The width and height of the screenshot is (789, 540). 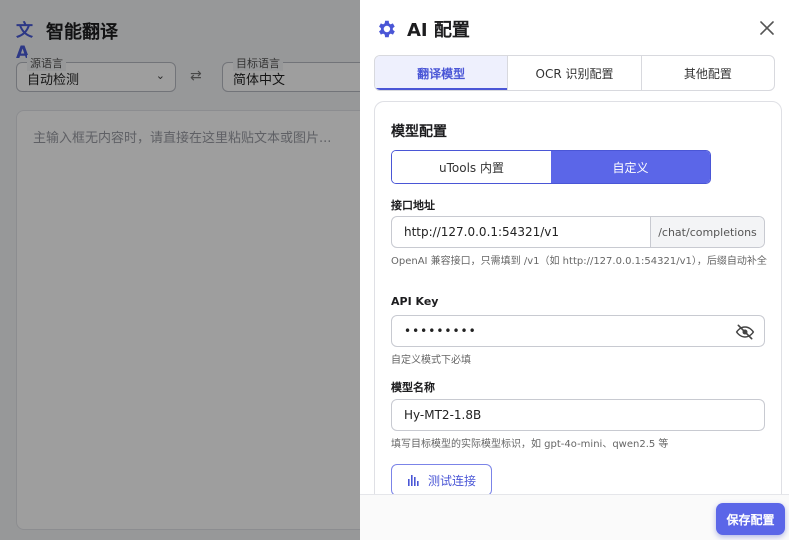 What do you see at coordinates (415, 301) in the screenshot?
I see `api-key-label: API Key` at bounding box center [415, 301].